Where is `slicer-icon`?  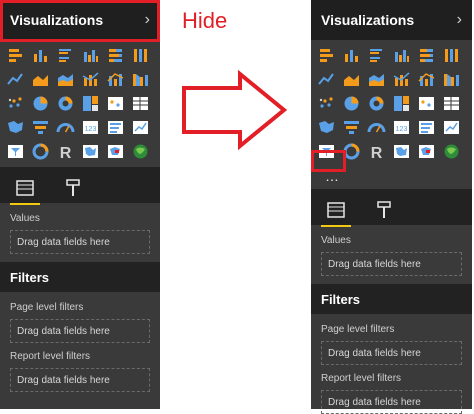
slicer-icon is located at coordinates (15, 151).